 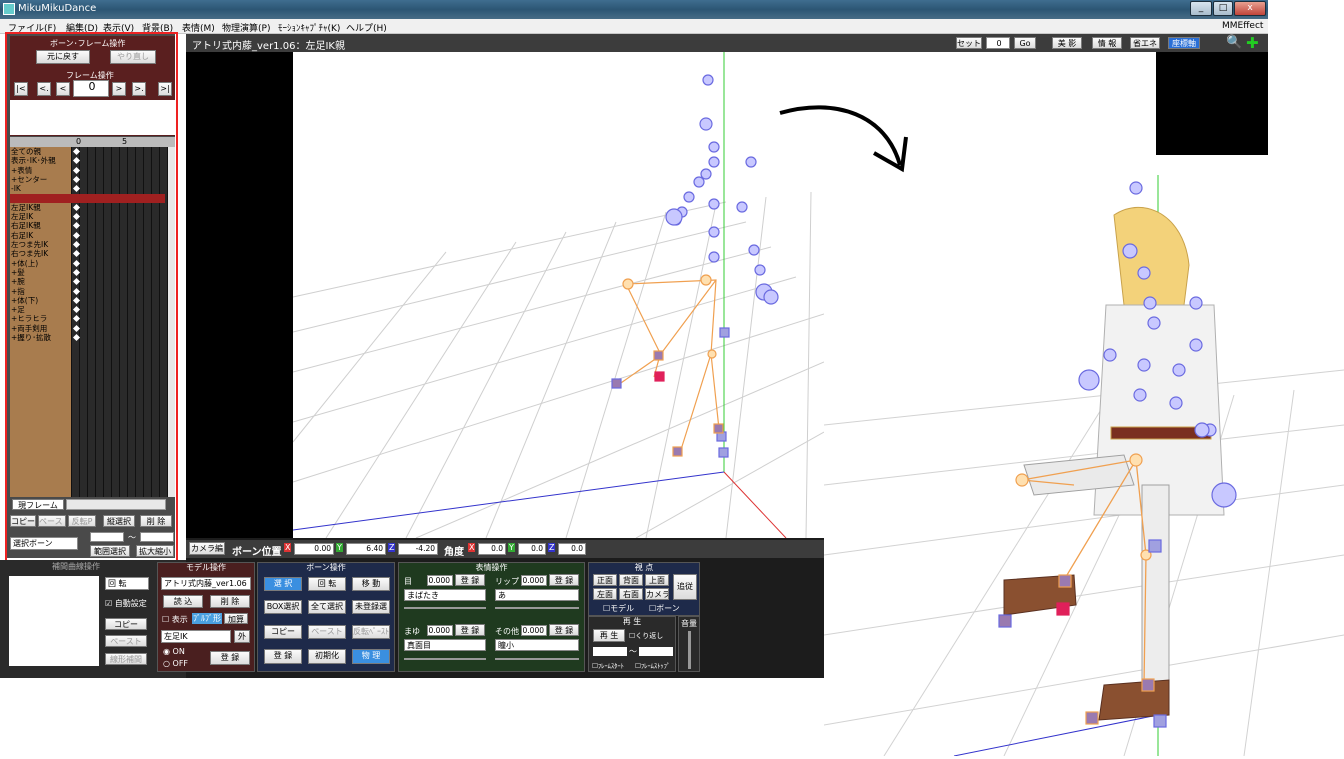 What do you see at coordinates (532, 549) in the screenshot?
I see `angle-y-input: 0.0` at bounding box center [532, 549].